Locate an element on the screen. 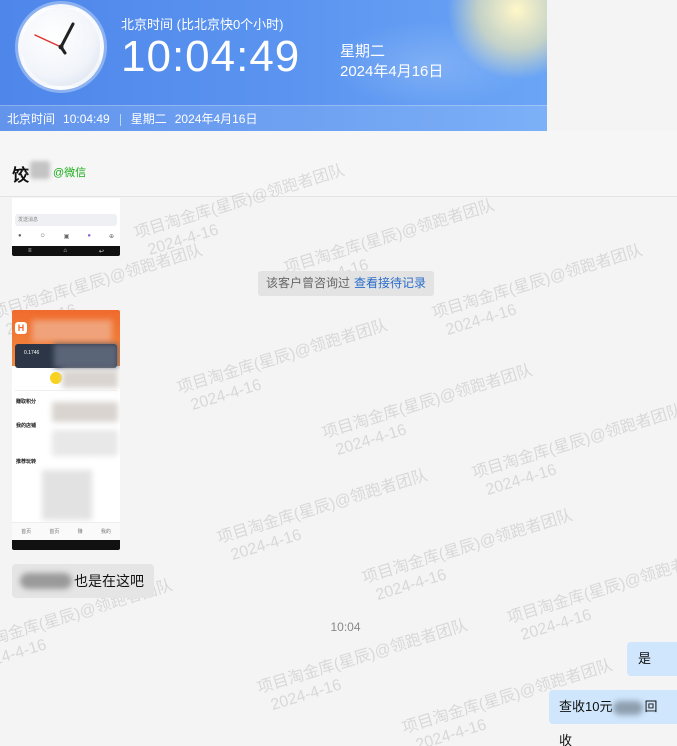 The width and height of the screenshot is (677, 746). thumb-input-field: 发送消息 is located at coordinates (66, 220).